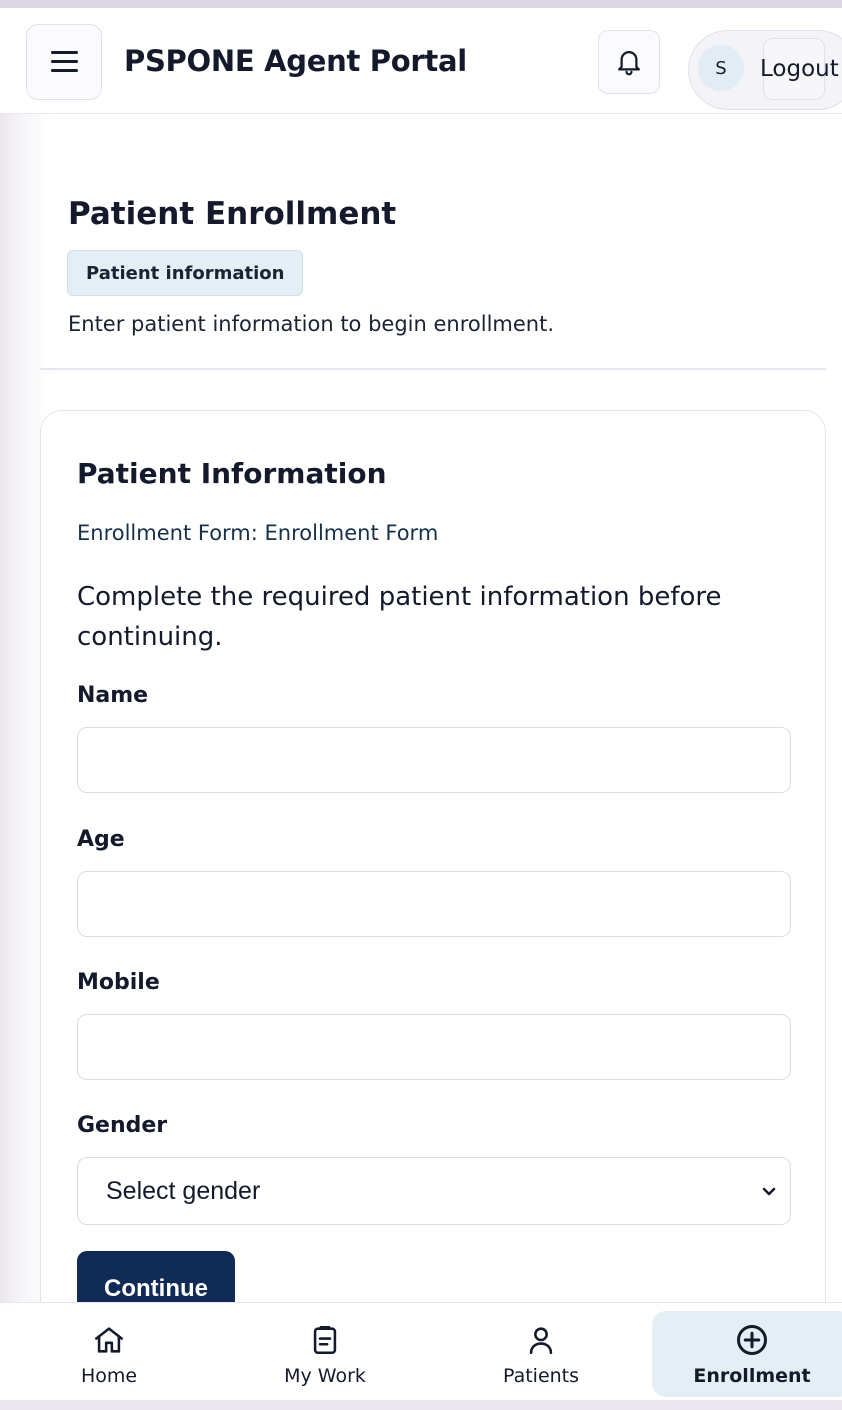 This screenshot has width=842, height=1410. I want to click on name-input, so click(434, 760).